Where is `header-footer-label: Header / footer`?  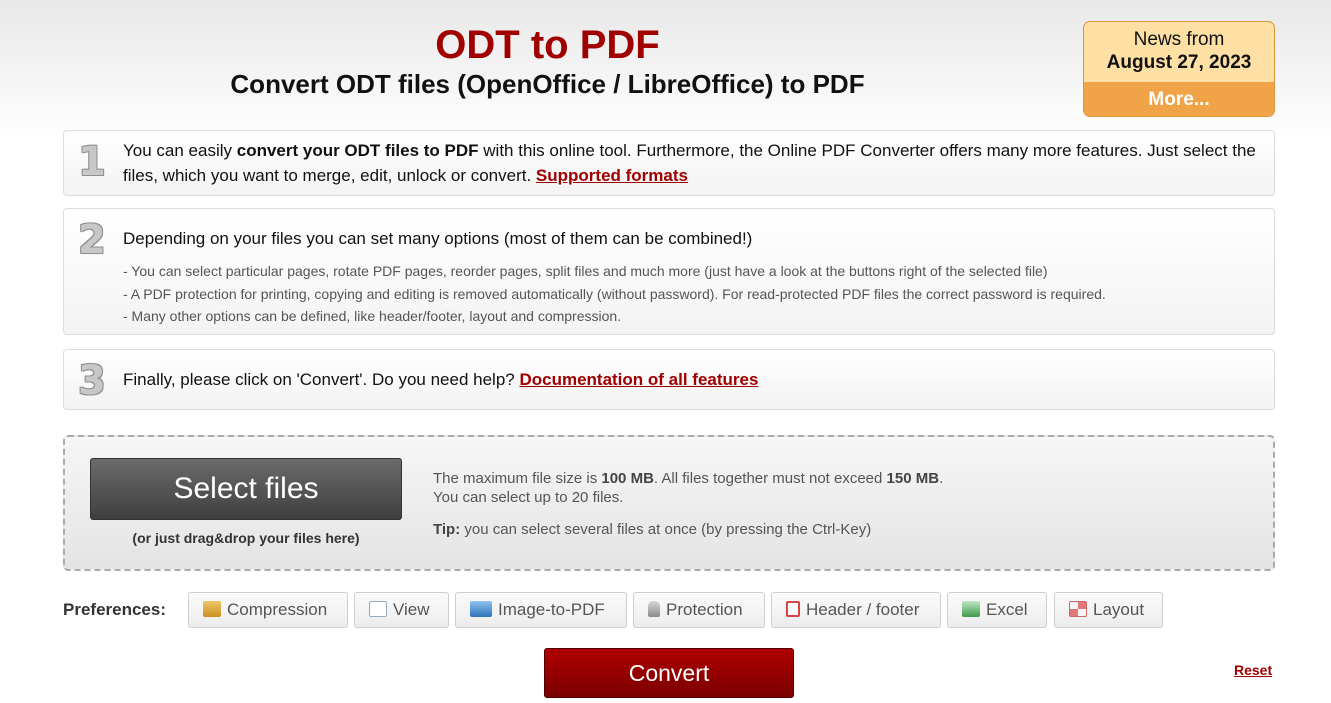 header-footer-label: Header / footer is located at coordinates (863, 609).